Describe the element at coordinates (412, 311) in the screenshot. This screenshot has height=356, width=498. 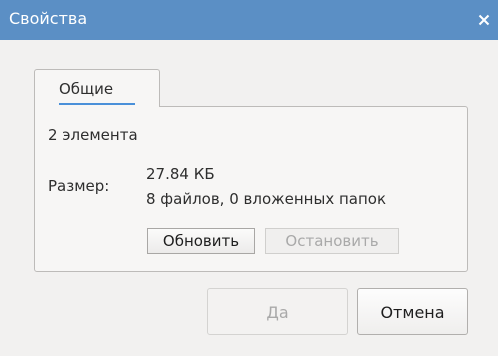
I see `cancel-button: Отмена` at that location.